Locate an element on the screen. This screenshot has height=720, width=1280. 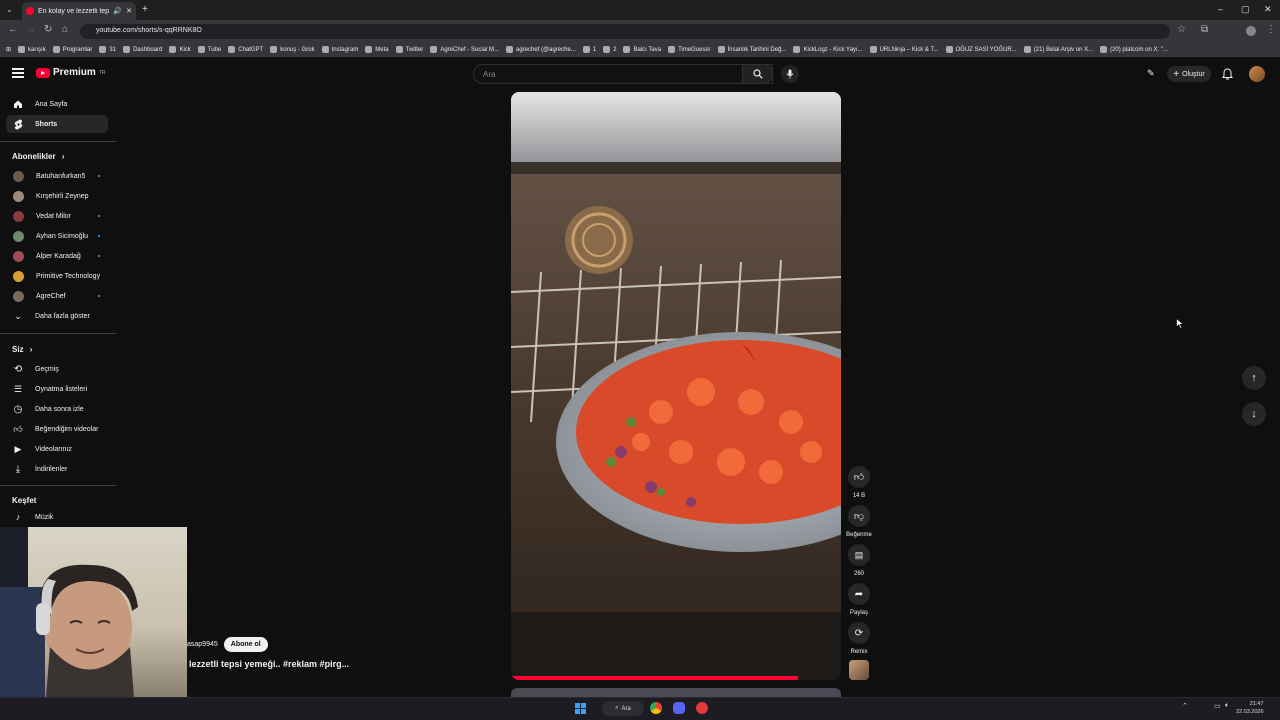
bookmark-item: karışık is located at coordinates (32, 49).